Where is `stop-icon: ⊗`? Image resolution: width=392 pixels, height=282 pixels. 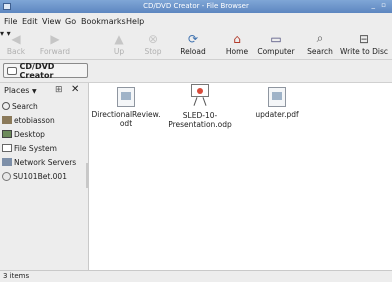 stop-icon: ⊗ is located at coordinates (153, 38).